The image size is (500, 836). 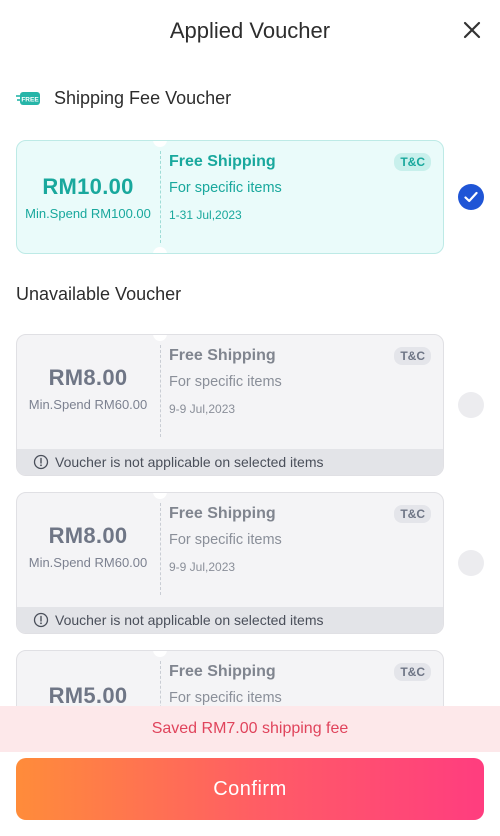 I want to click on voucher-value: RM10.00 Min.Spend RM100.00, so click(x=88, y=197).